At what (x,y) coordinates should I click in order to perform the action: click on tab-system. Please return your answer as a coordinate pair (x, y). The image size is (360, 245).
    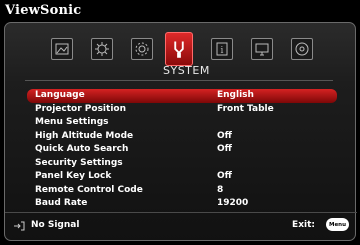
    Looking at the image, I should click on (179, 49).